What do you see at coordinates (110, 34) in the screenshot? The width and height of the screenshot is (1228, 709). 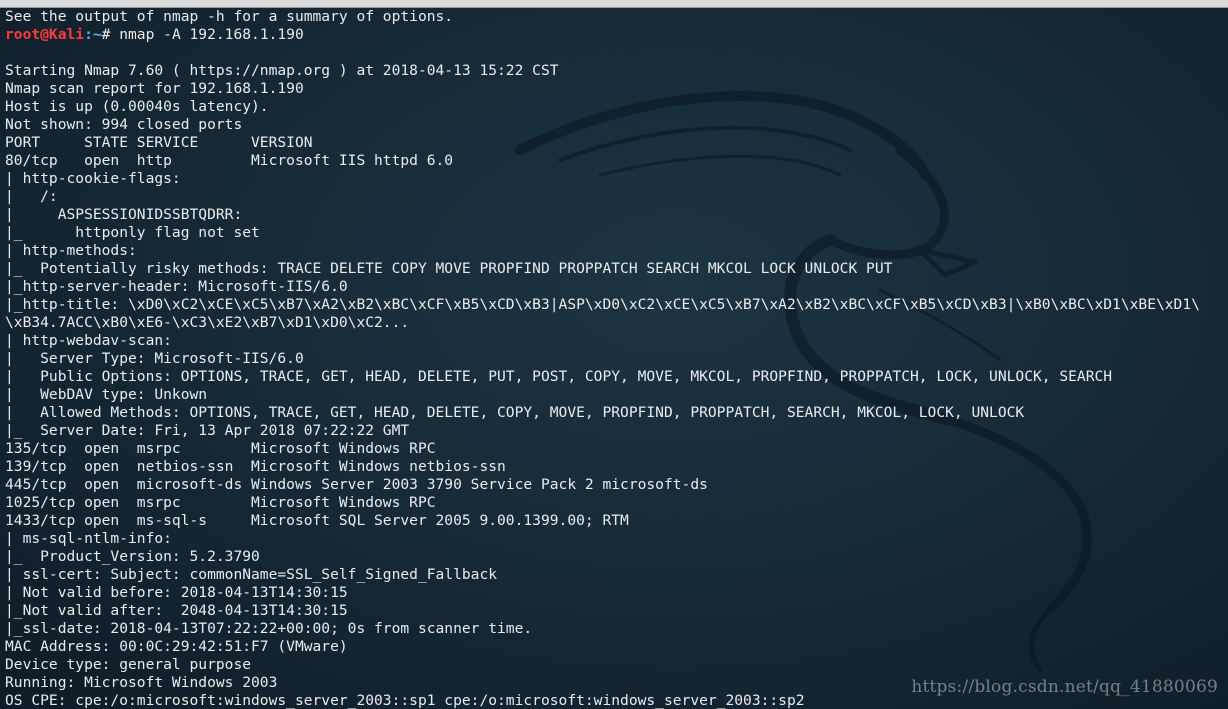 I see `prompt-symbol: #` at bounding box center [110, 34].